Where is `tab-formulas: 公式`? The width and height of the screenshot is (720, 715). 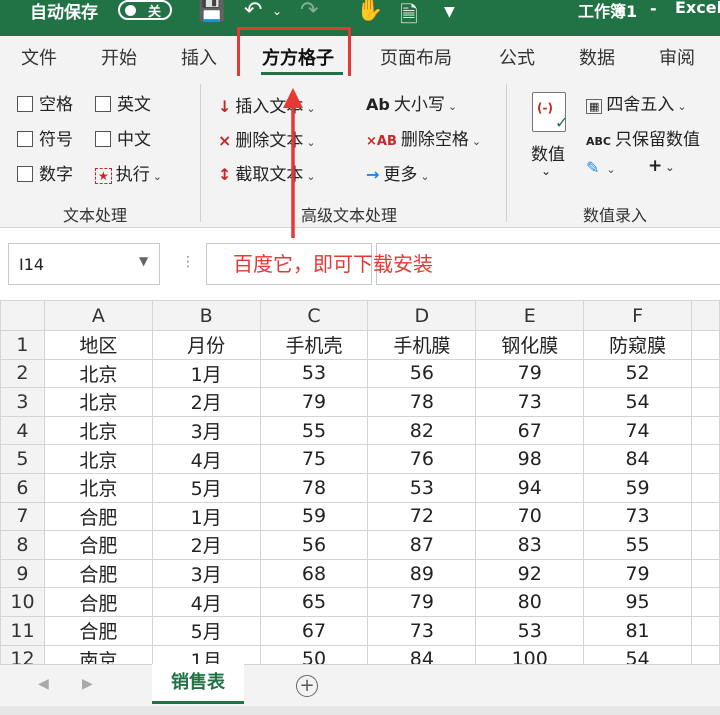
tab-formulas: 公式 is located at coordinates (517, 57).